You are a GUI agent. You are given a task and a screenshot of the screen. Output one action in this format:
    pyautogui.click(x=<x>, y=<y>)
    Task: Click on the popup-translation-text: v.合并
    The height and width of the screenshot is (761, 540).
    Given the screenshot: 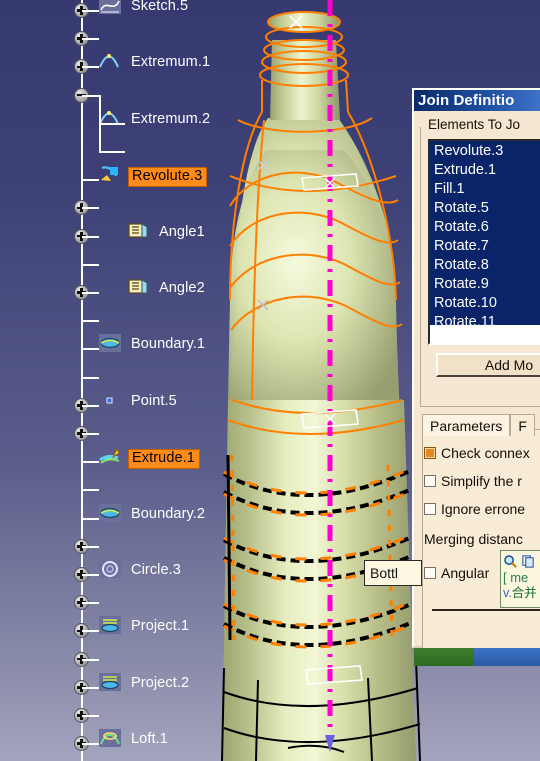 What is the action you would take?
    pyautogui.click(x=521, y=593)
    